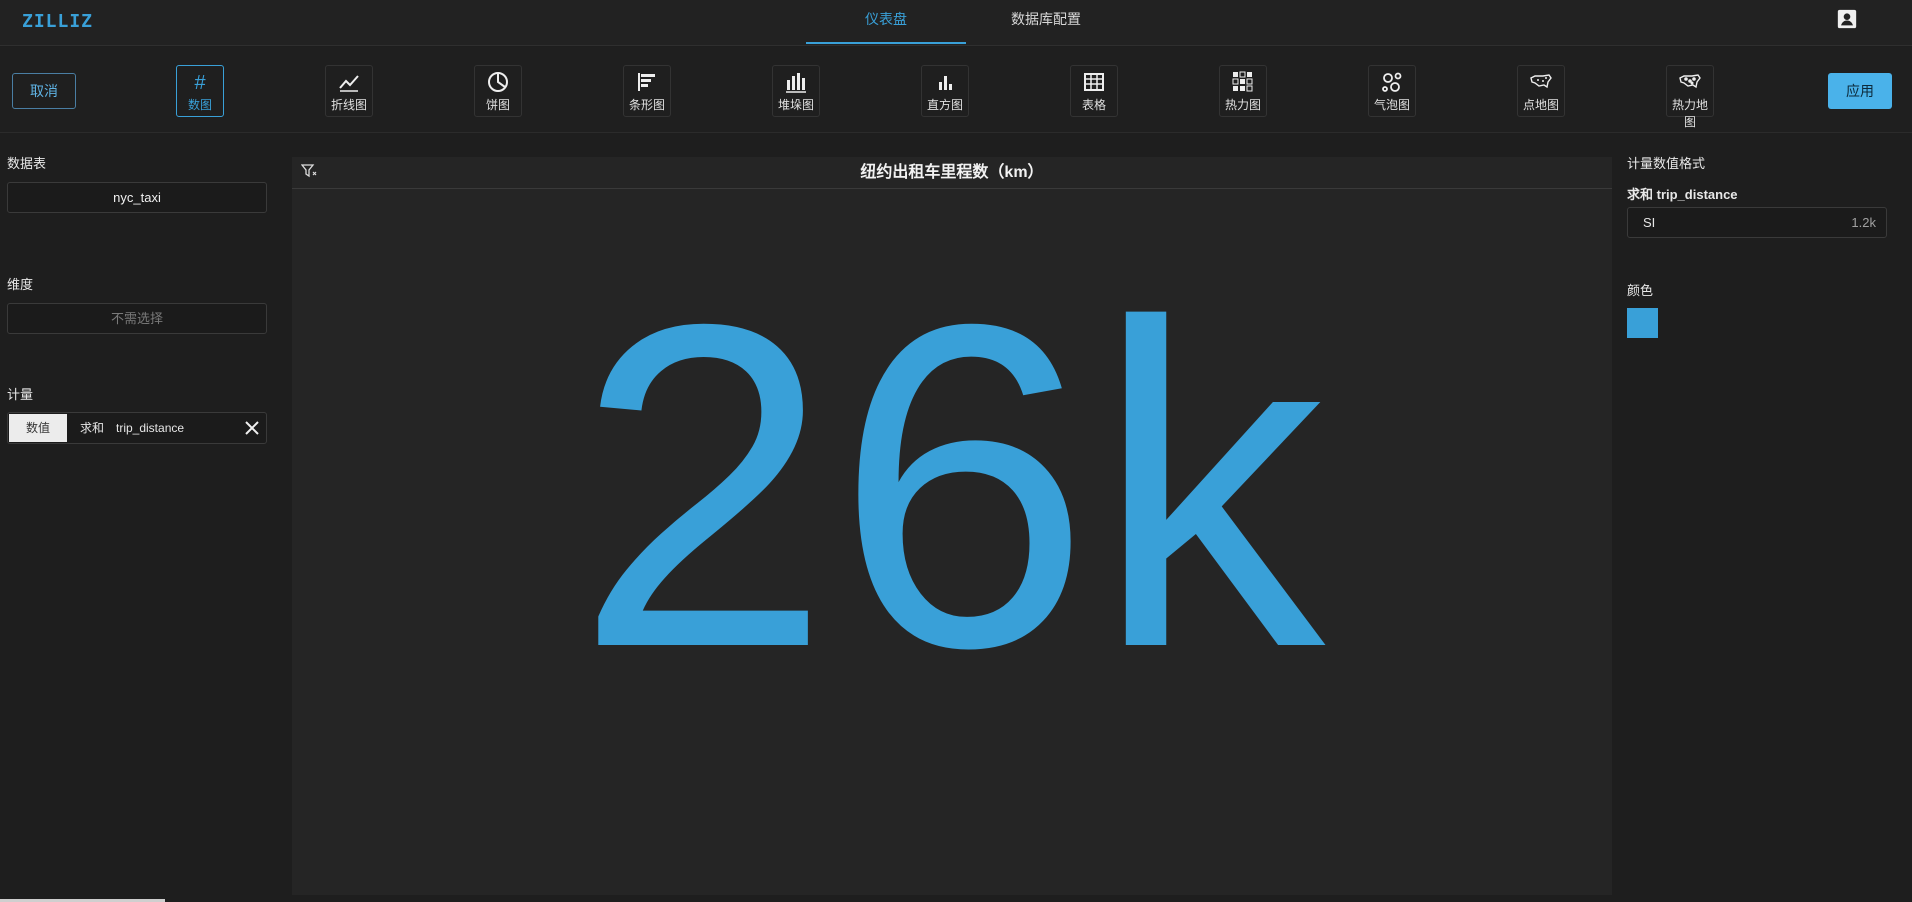 The width and height of the screenshot is (1912, 902). What do you see at coordinates (20, 284) in the screenshot?
I see `dimension-section-title: 维度` at bounding box center [20, 284].